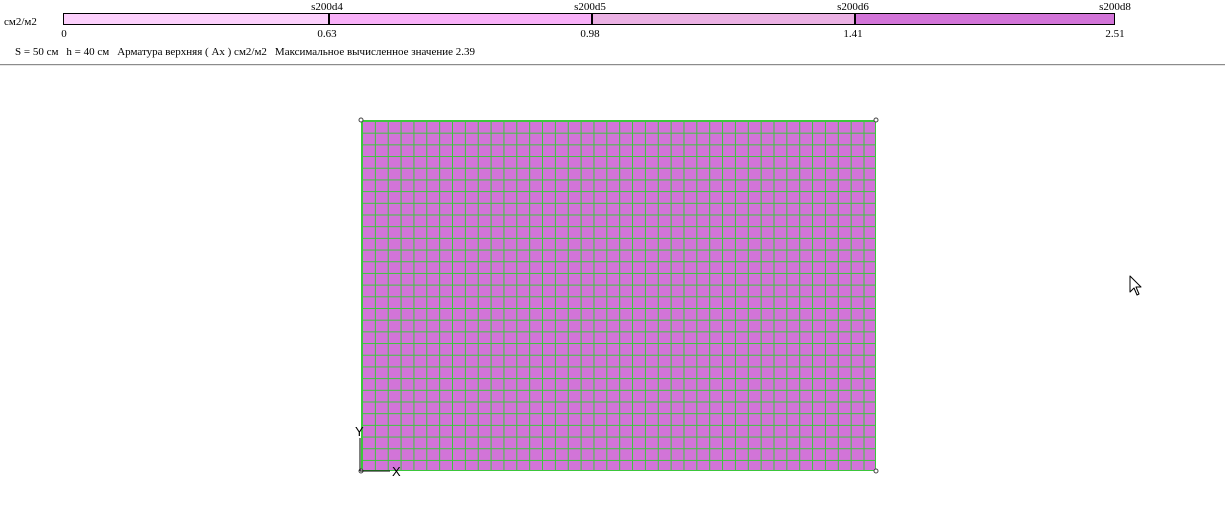 The height and width of the screenshot is (521, 1225). I want to click on color-scale-bar, so click(589, 19).